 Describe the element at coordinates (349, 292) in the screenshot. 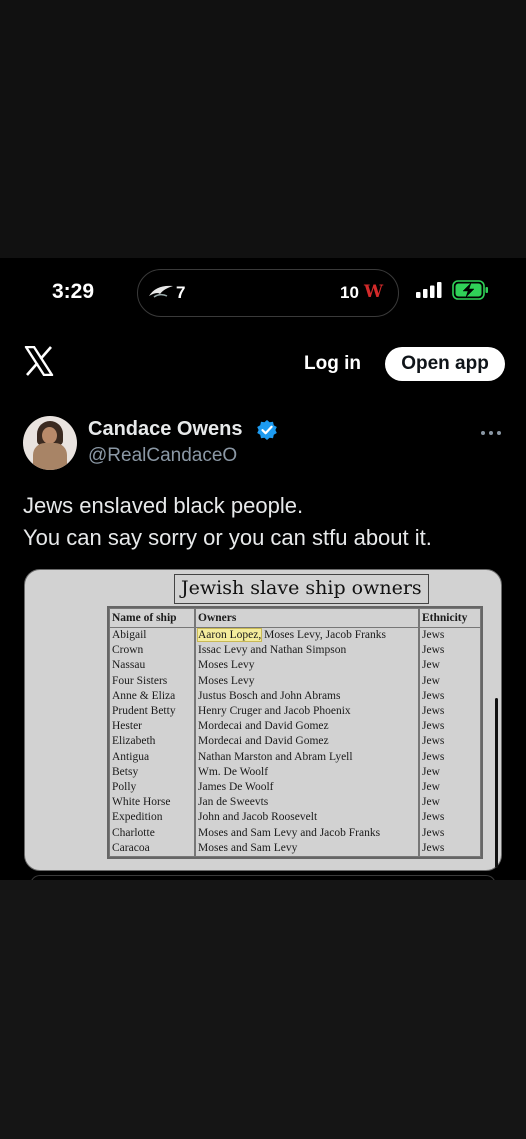

I see `right-score: 10` at that location.